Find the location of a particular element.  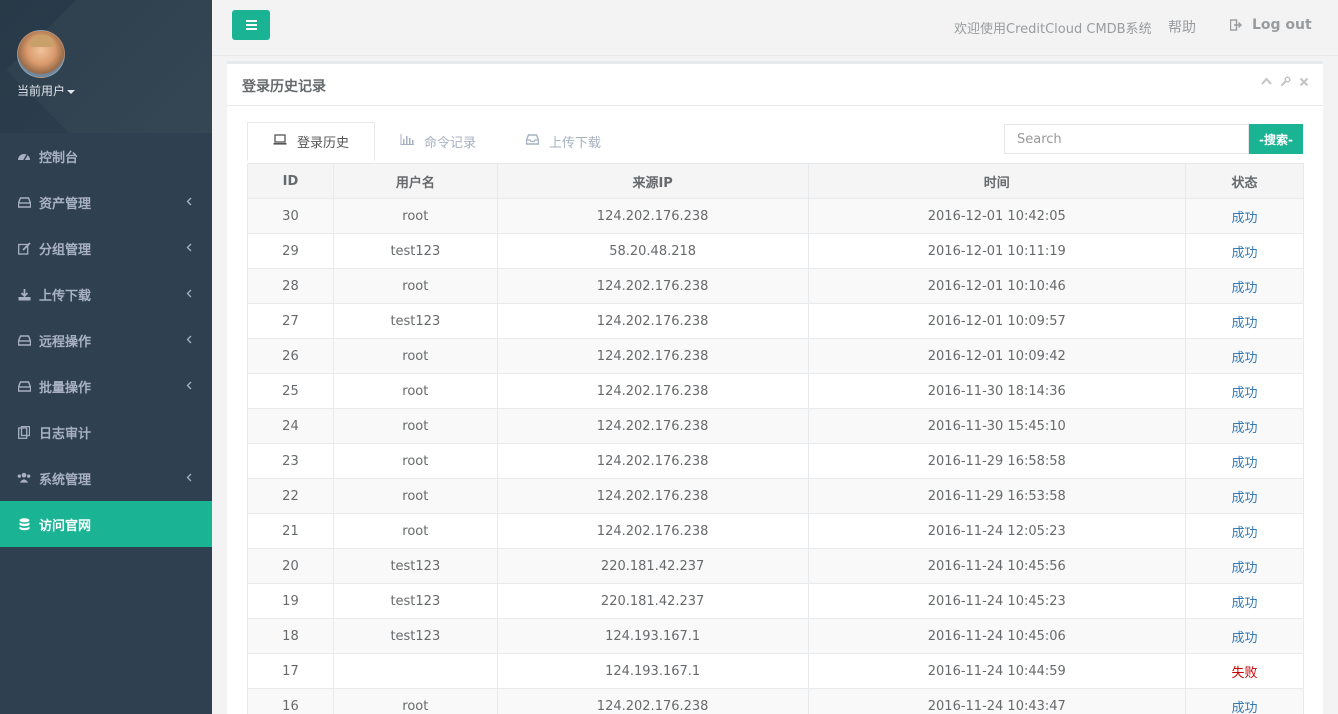

cell-time: 2016-11-24 10:45:56 is located at coordinates (997, 566).